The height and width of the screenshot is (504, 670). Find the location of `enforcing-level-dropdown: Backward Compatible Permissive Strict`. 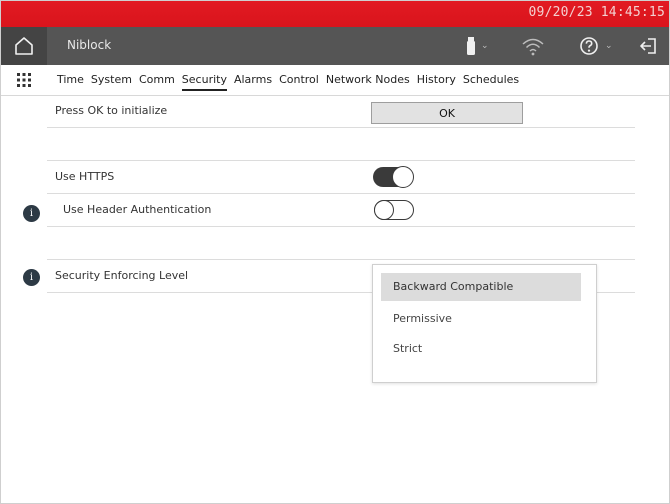

enforcing-level-dropdown: Backward Compatible Permissive Strict is located at coordinates (484, 323).